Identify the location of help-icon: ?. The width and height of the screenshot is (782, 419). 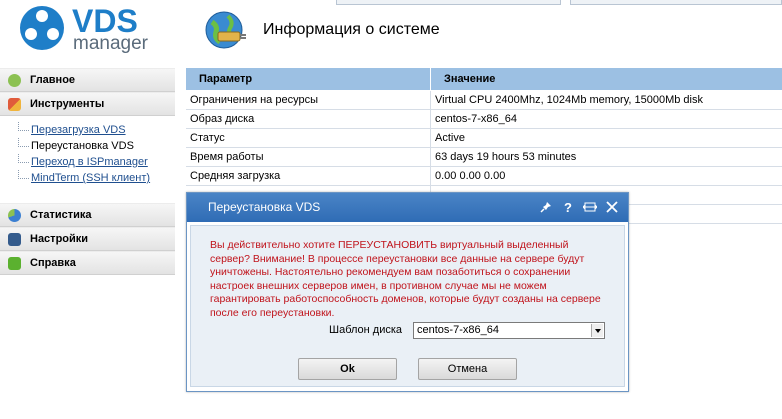
(568, 207).